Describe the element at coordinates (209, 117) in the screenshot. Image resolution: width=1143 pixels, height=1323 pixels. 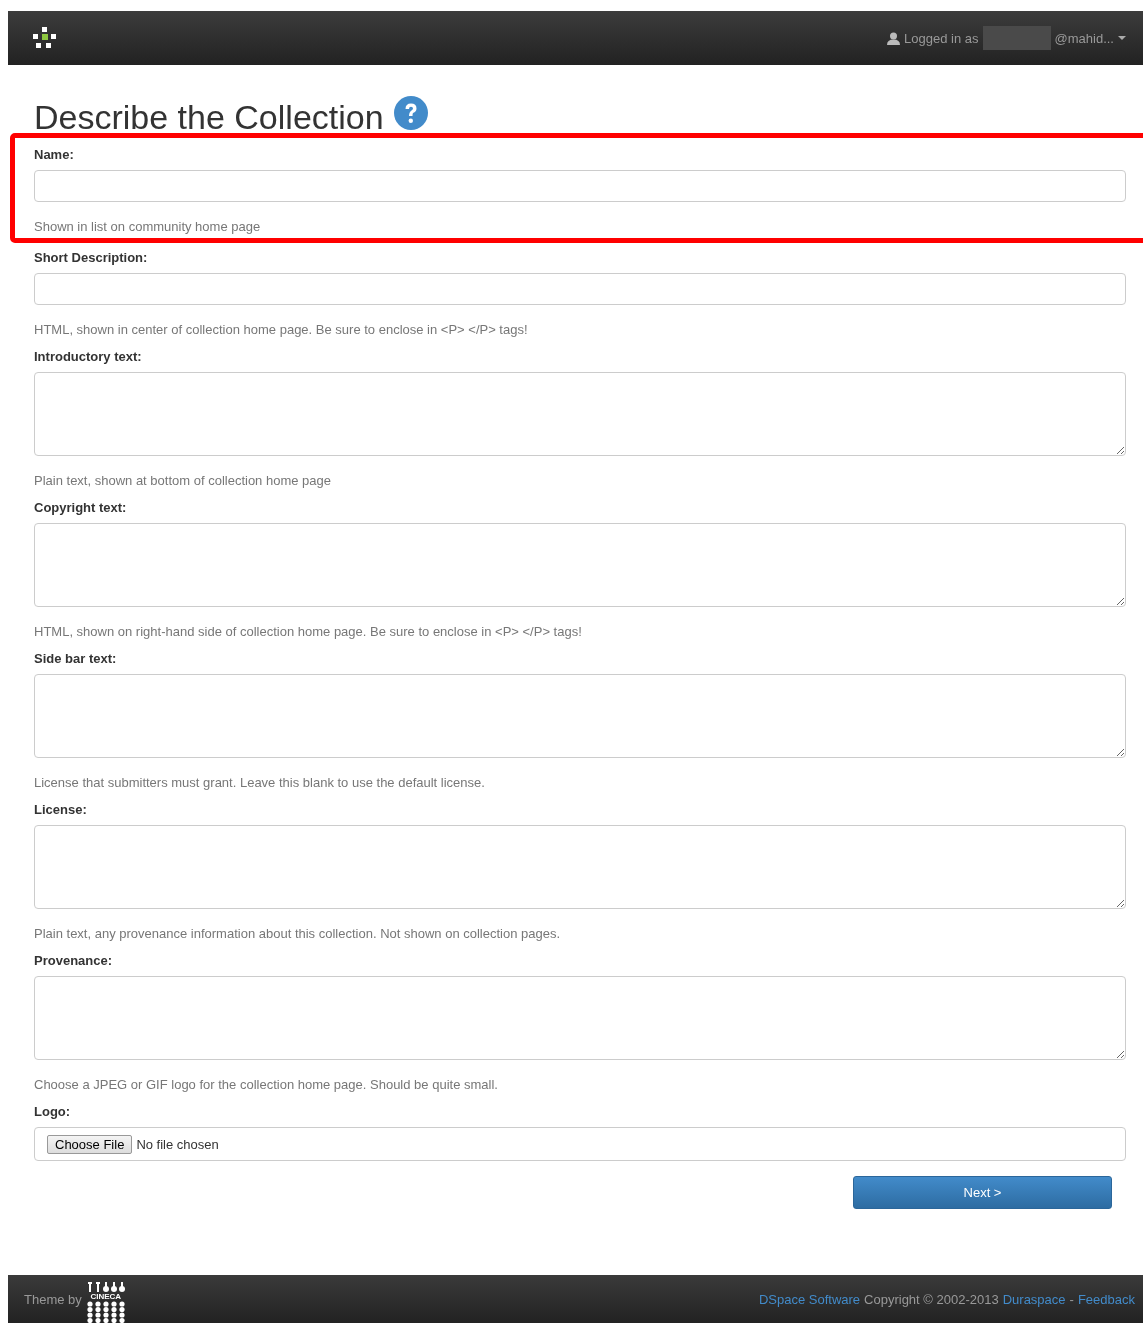
I see `page-title: Describe the Collection` at that location.